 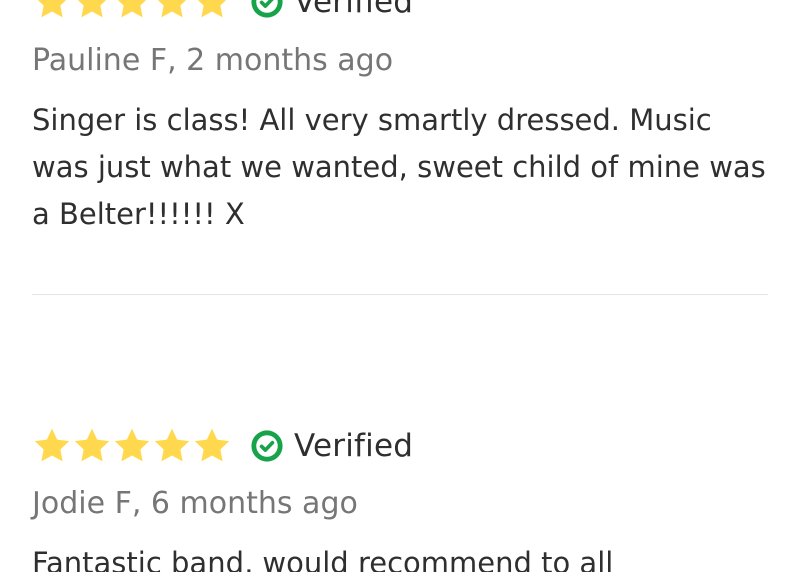 What do you see at coordinates (400, 294) in the screenshot?
I see `review-divider` at bounding box center [400, 294].